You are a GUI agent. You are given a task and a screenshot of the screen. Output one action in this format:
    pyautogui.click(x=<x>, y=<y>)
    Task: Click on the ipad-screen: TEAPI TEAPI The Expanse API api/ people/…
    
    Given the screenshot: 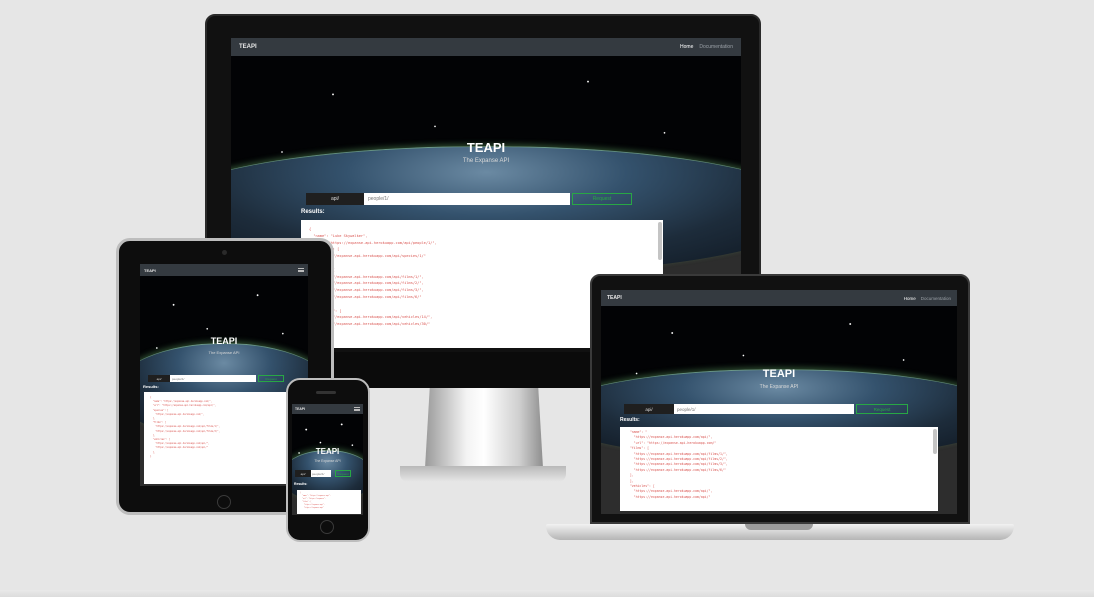 What is the action you would take?
    pyautogui.click(x=224, y=375)
    